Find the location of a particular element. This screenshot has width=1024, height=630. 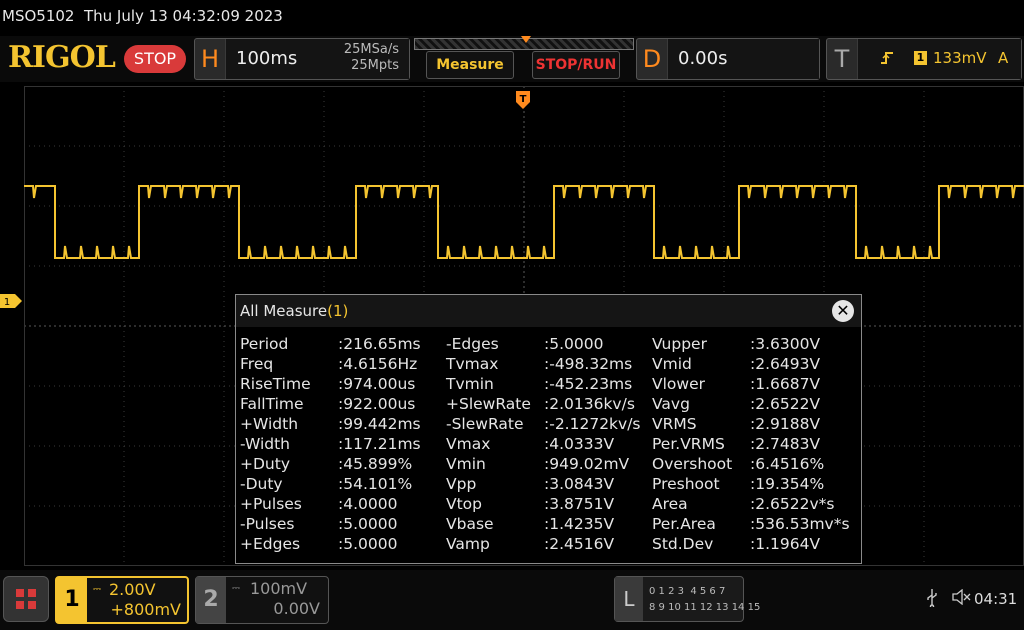

measure-label: RiseTime is located at coordinates (275, 384).